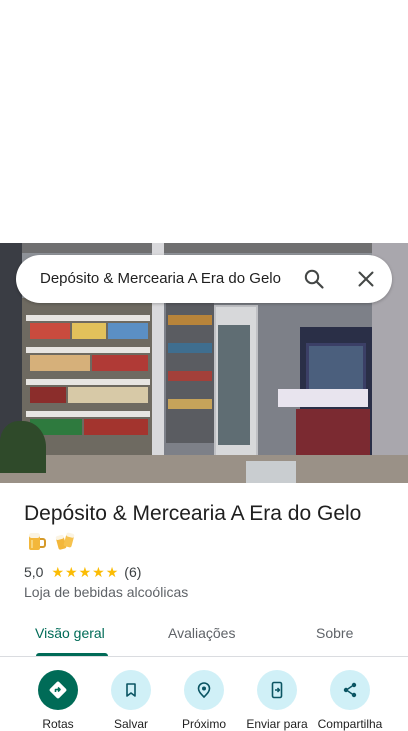 Image resolution: width=408 pixels, height=731 pixels. What do you see at coordinates (350, 690) in the screenshot?
I see `share-icon` at bounding box center [350, 690].